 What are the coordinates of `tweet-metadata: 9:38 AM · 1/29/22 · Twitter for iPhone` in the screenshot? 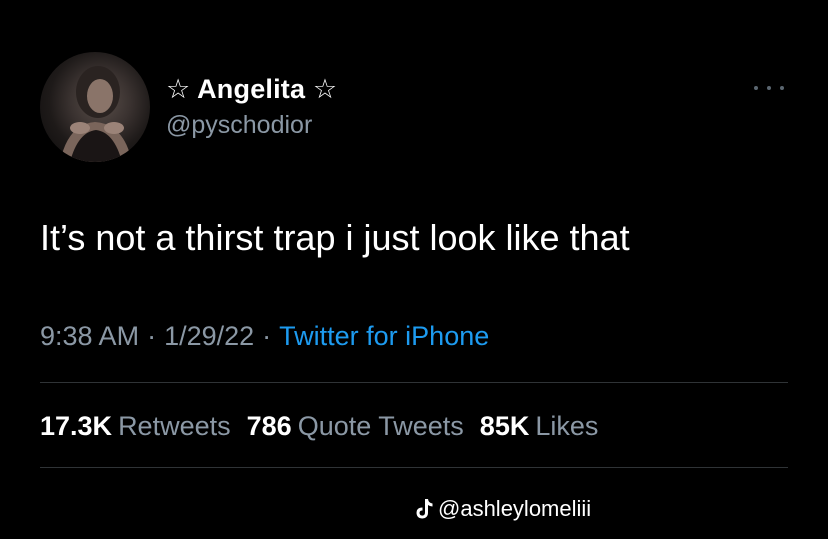 It's located at (264, 336).